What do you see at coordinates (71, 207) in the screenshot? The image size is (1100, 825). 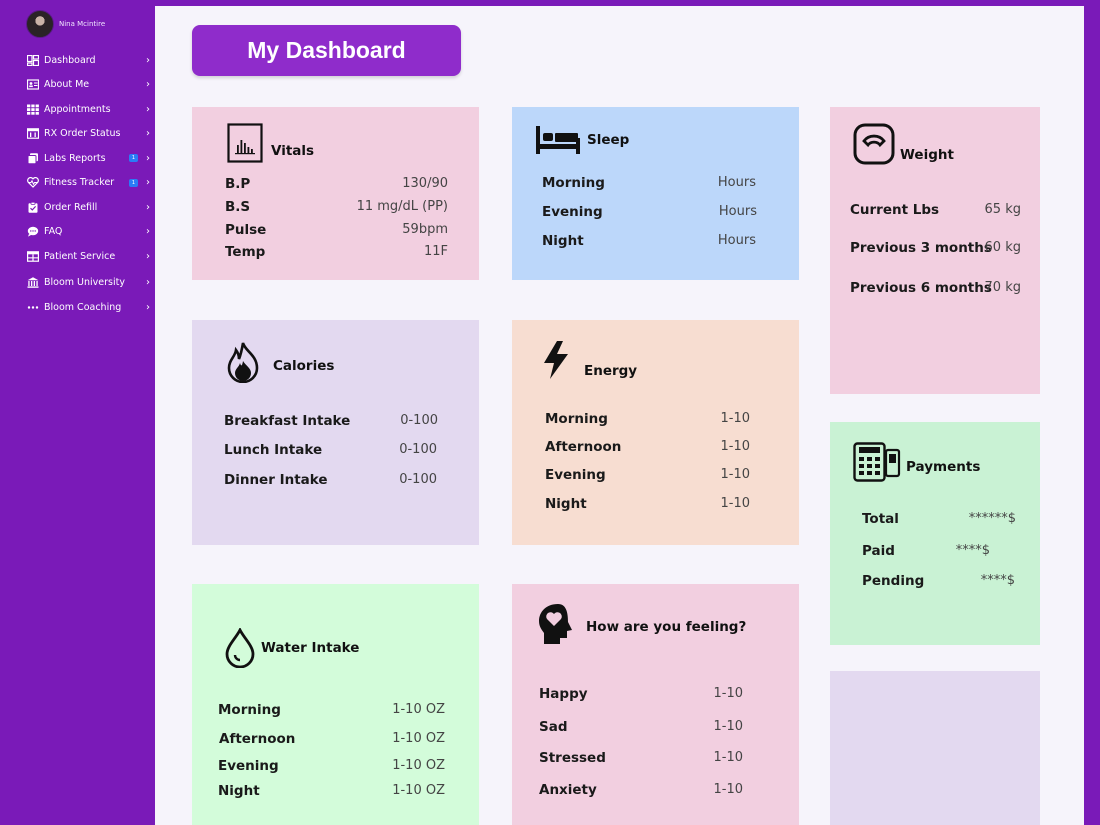 I see `sidebar-item-label: Order Refill` at bounding box center [71, 207].